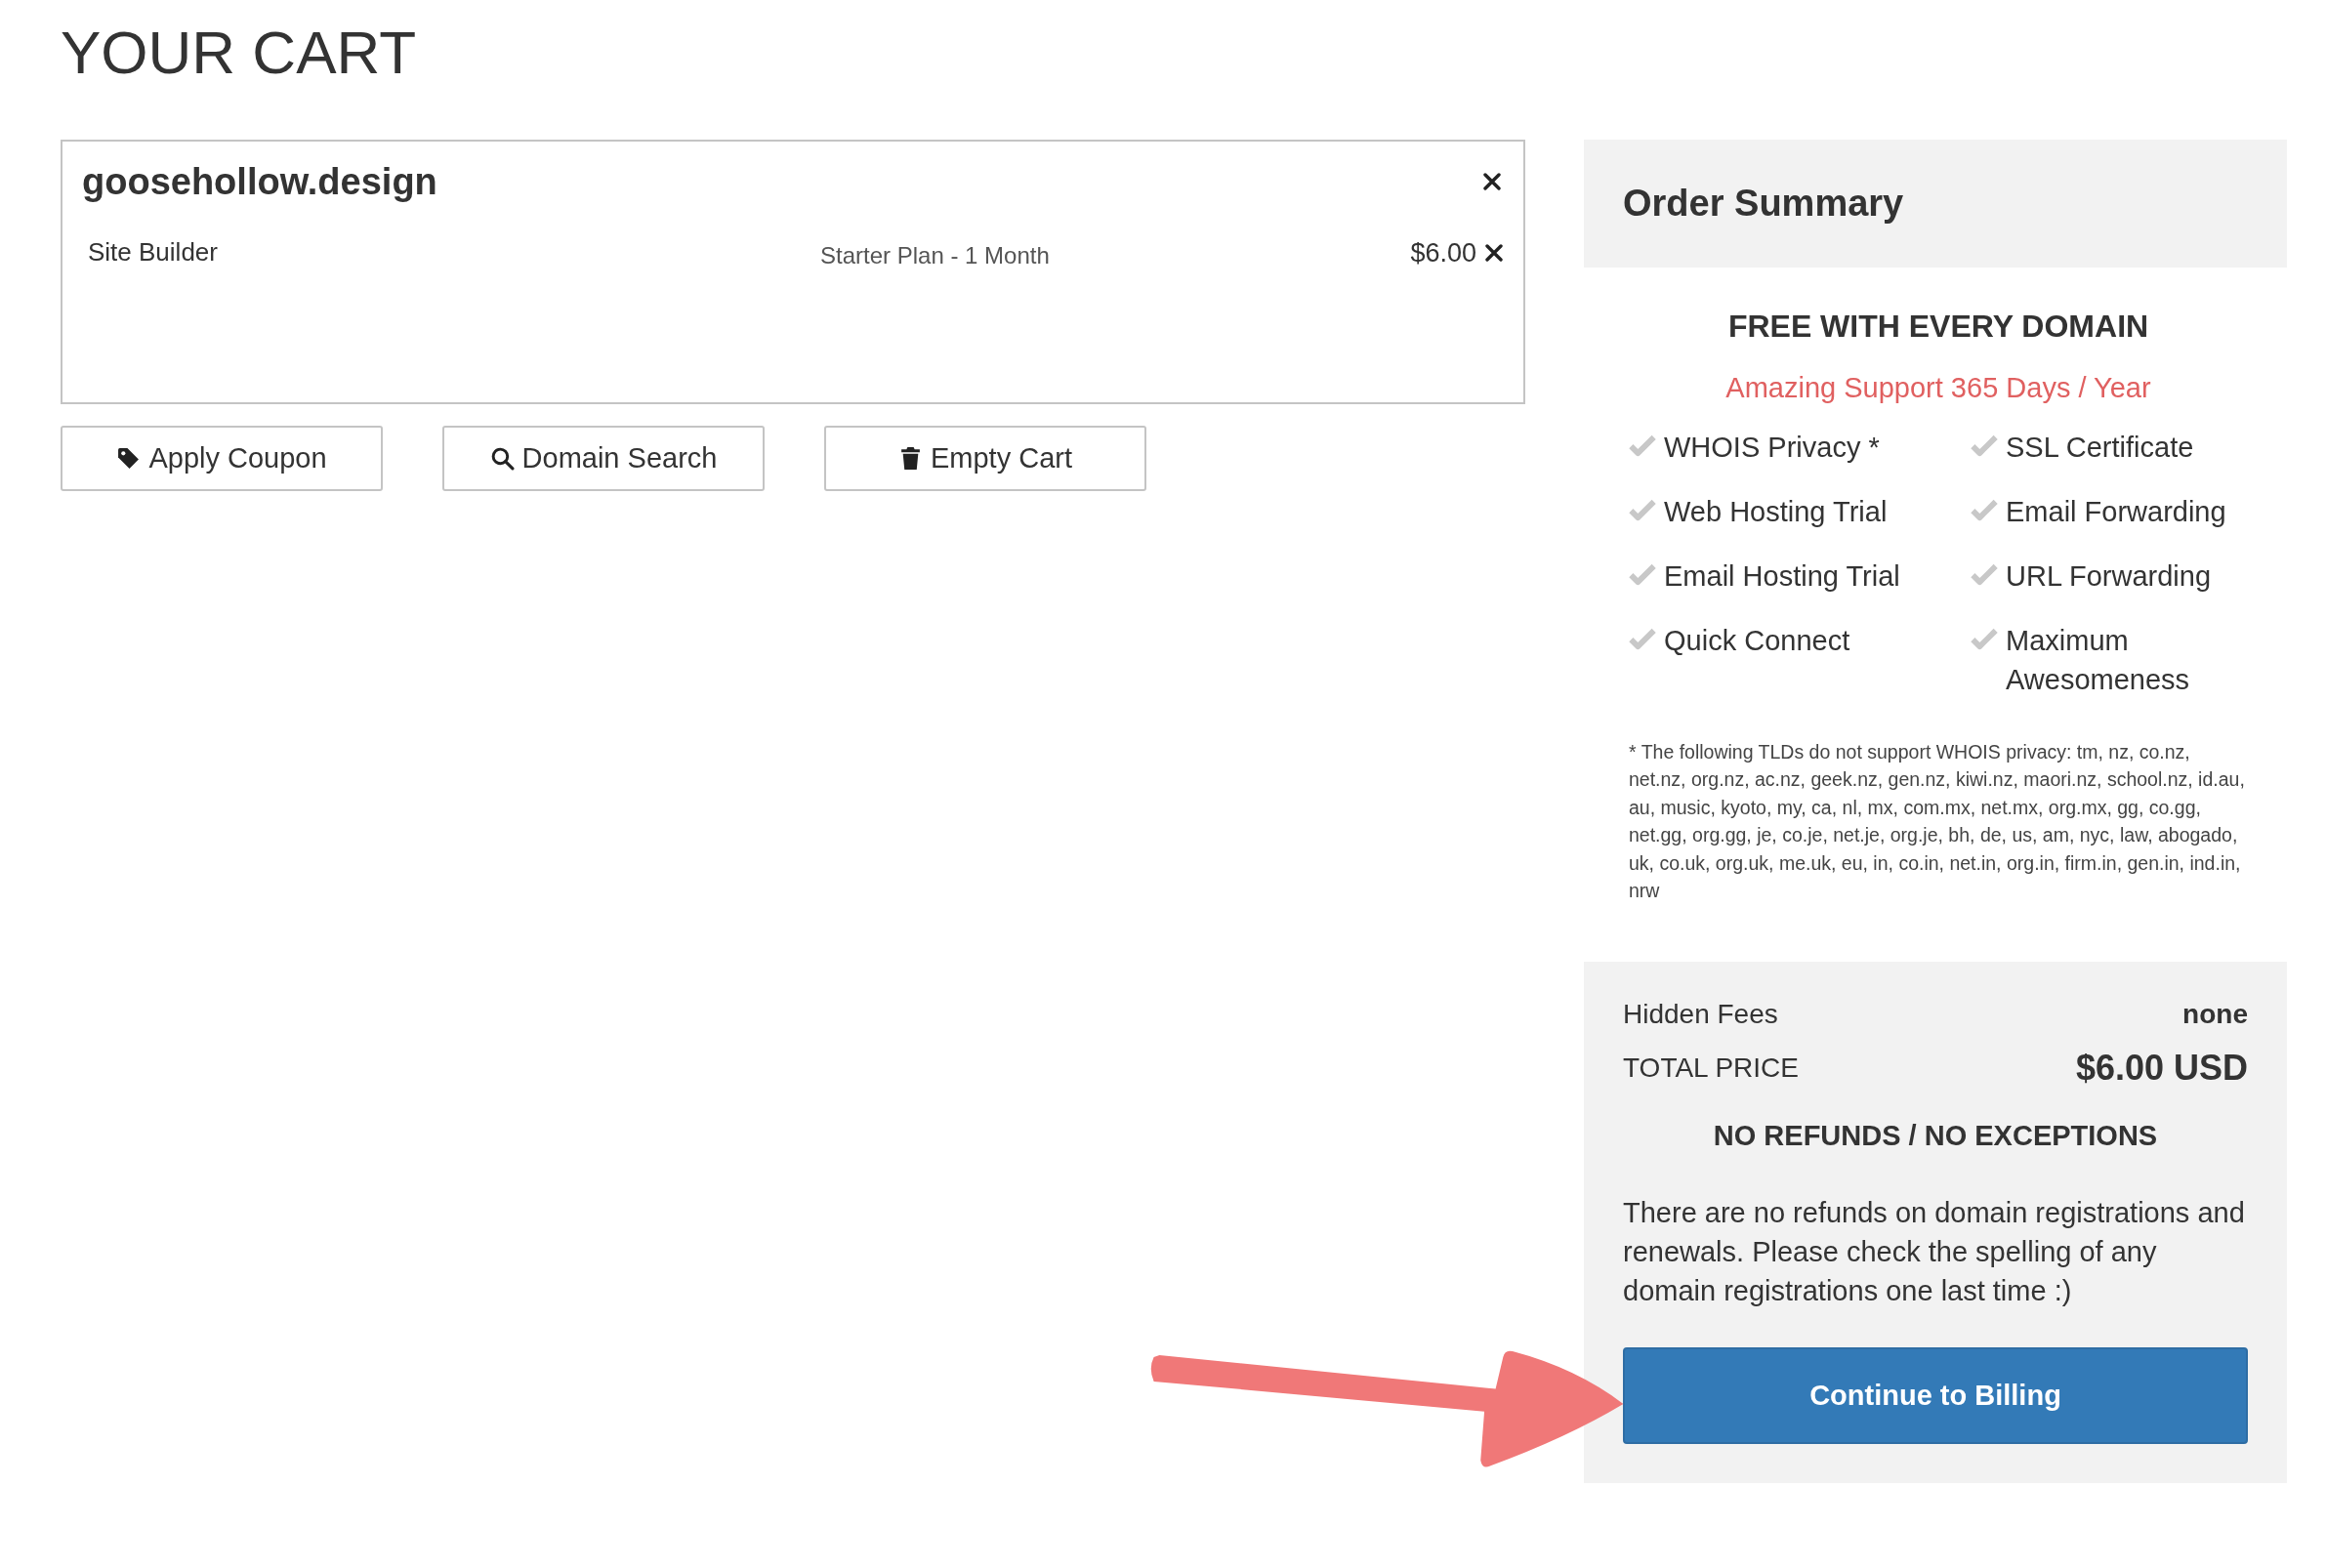  I want to click on feature-label: Email Forwarding, so click(2116, 511).